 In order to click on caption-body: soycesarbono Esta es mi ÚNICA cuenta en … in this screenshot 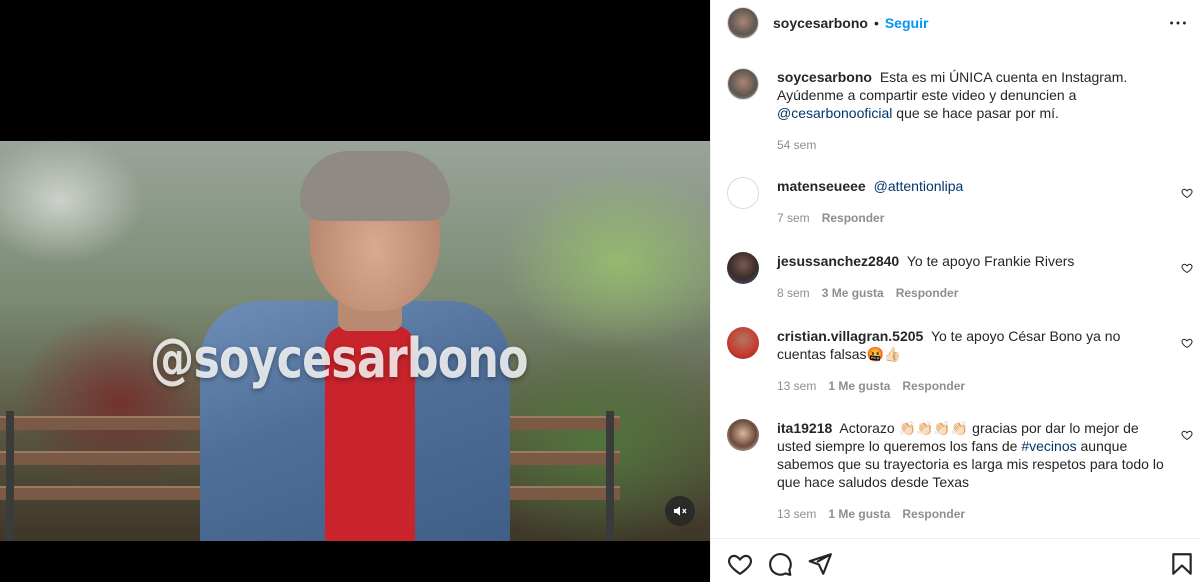, I will do `click(973, 111)`.